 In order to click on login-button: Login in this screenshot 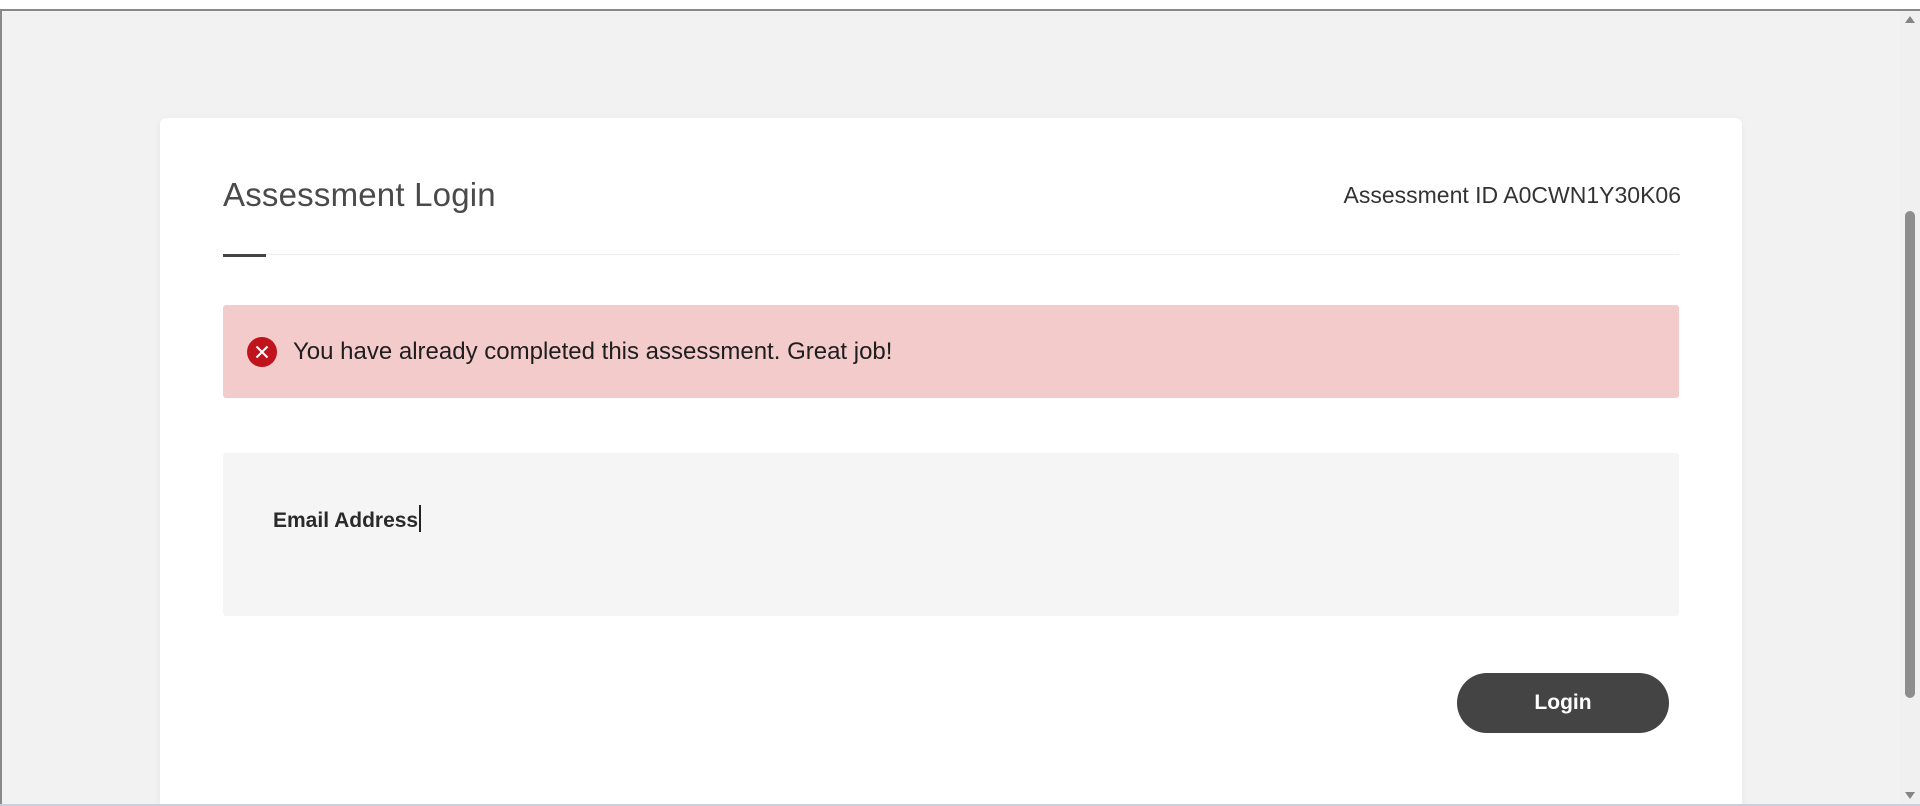, I will do `click(1563, 703)`.